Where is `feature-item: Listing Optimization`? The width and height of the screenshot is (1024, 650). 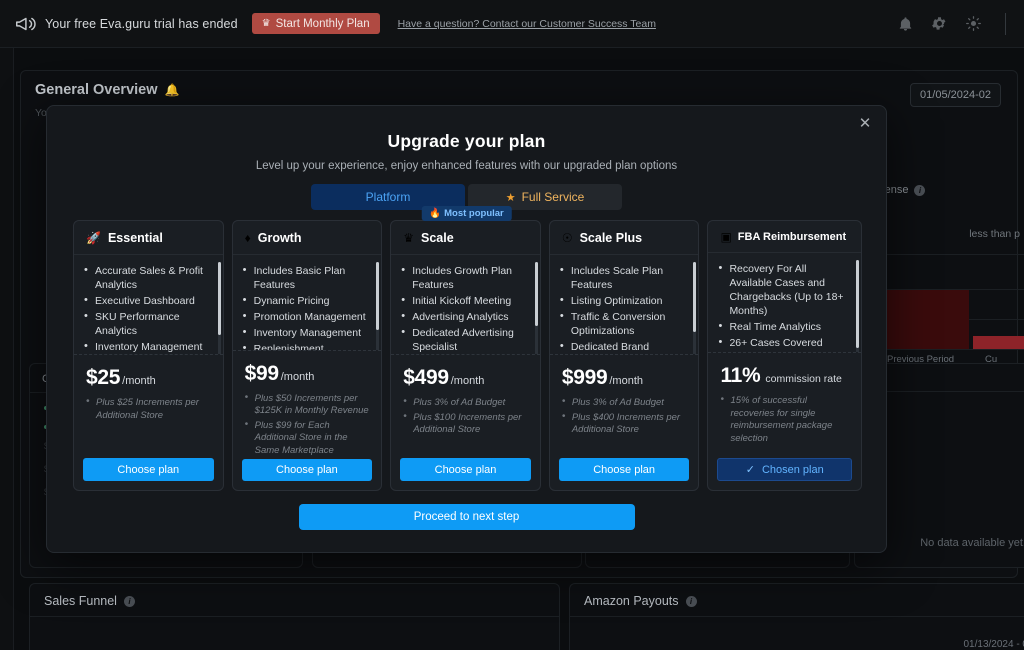 feature-item: Listing Optimization is located at coordinates (624, 300).